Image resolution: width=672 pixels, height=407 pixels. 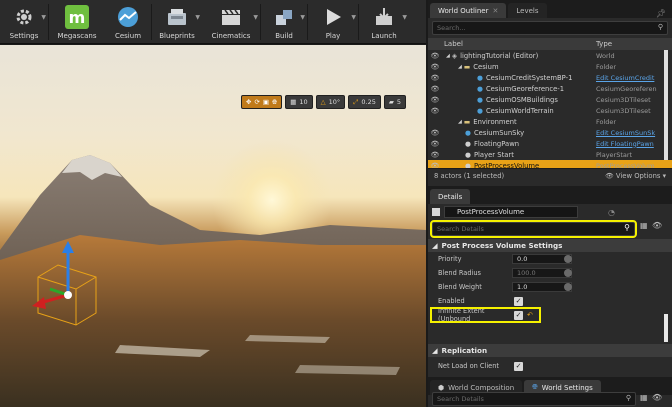 I want to click on play-icon, so click(x=333, y=17).